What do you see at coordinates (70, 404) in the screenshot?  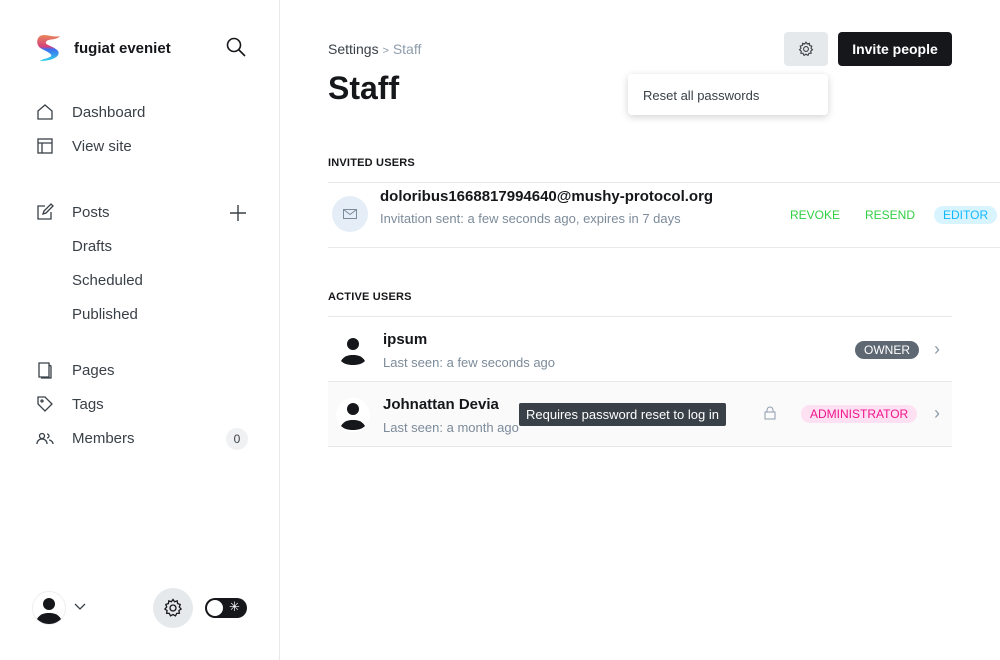 I see `nav-tags: Tags` at bounding box center [70, 404].